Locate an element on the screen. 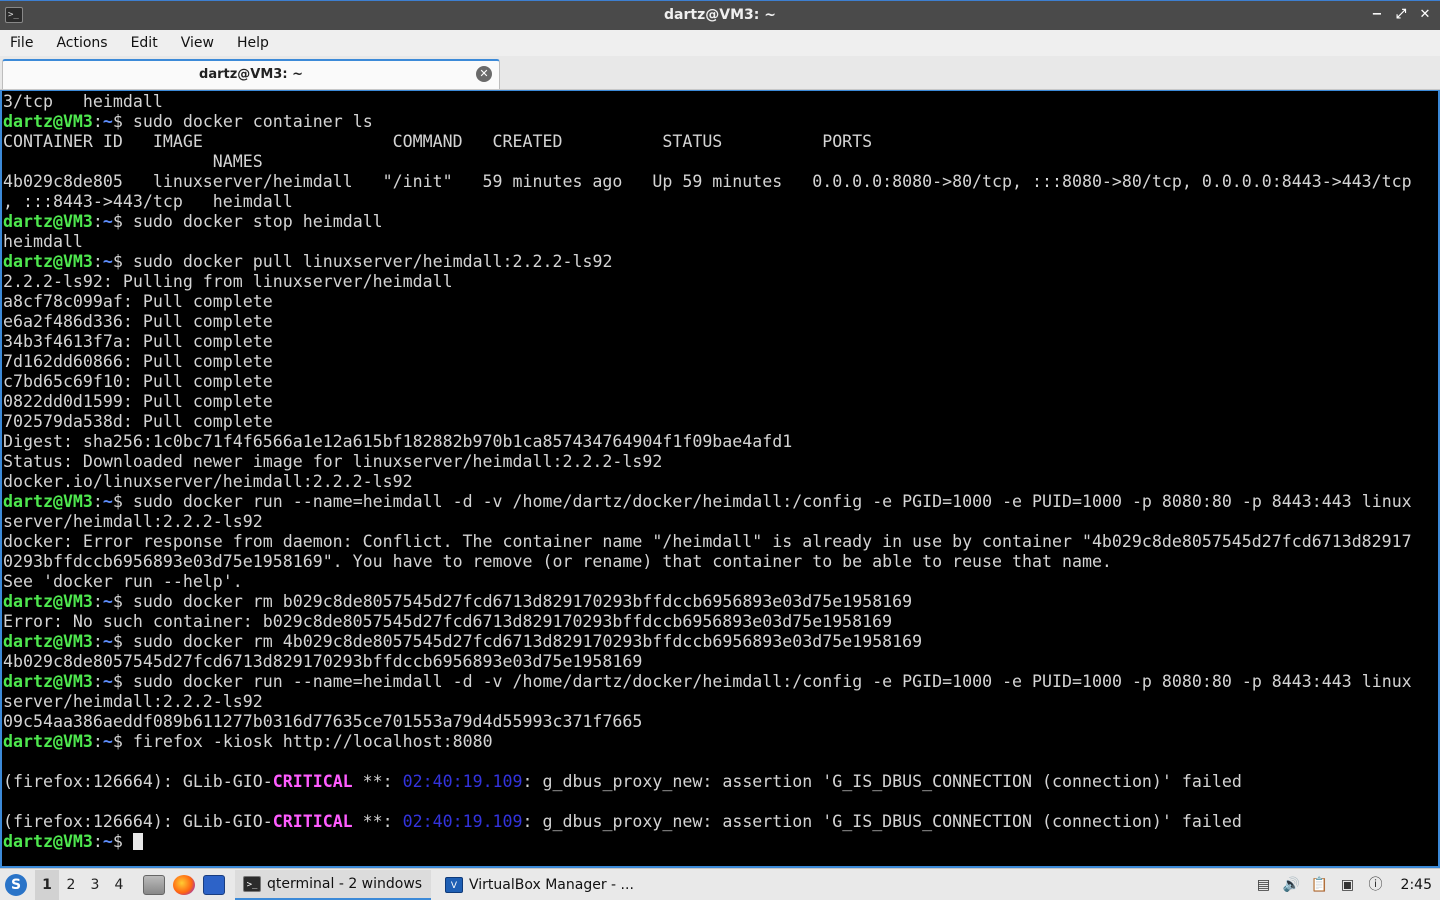  output-text: (firefox:126664): GLib-GIO- is located at coordinates (138, 821).